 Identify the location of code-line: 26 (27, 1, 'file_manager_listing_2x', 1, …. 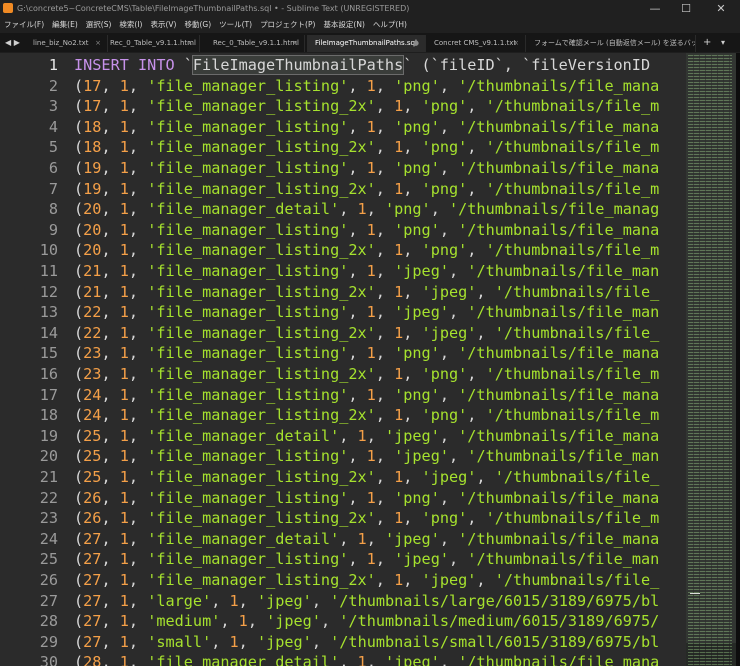
(343, 580).